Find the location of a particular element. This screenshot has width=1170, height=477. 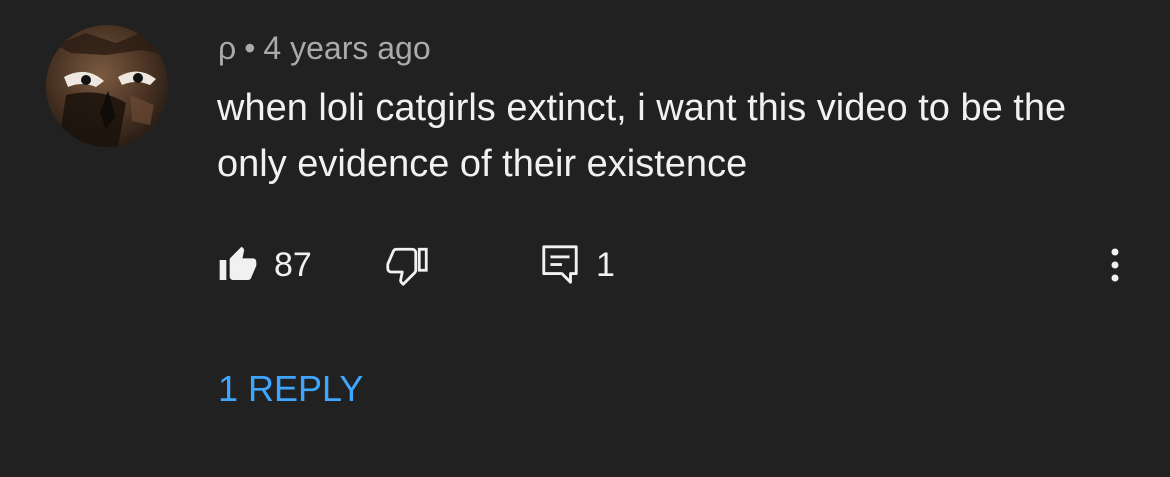

like-count: 87 is located at coordinates (293, 264).